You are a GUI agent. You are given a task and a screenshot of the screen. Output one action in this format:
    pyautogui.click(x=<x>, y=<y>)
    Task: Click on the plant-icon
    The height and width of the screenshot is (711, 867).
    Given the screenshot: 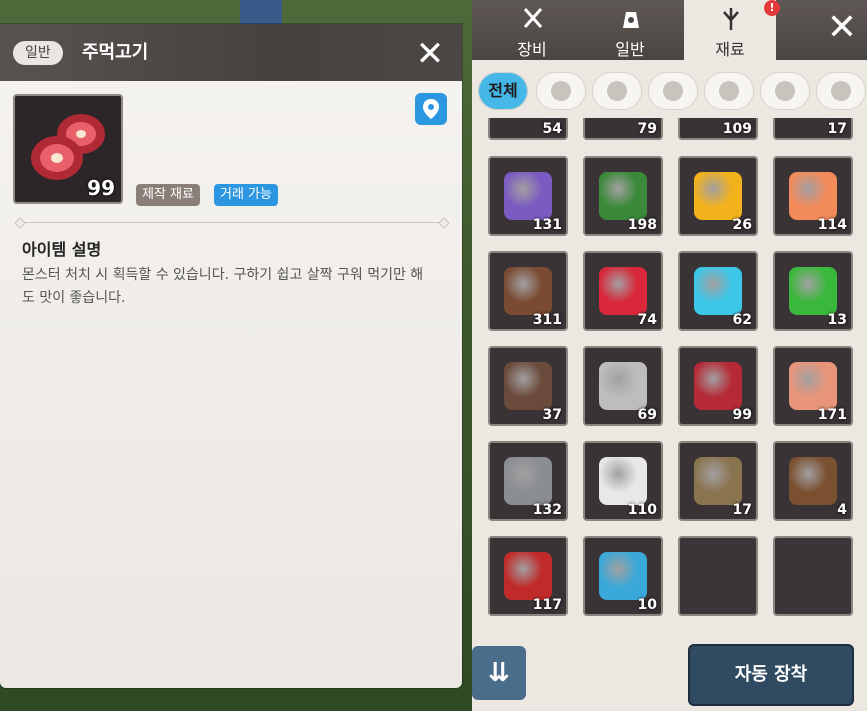 What is the action you would take?
    pyautogui.click(x=731, y=19)
    